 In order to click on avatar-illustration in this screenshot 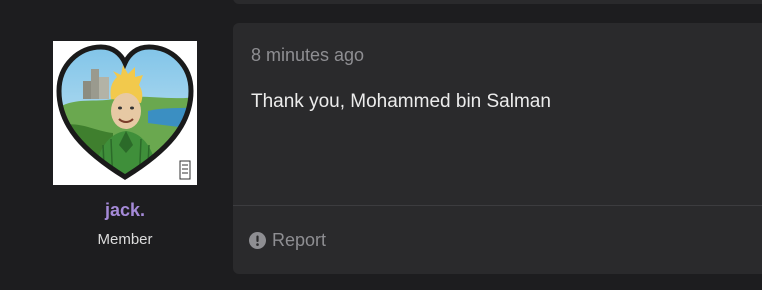, I will do `click(125, 113)`.